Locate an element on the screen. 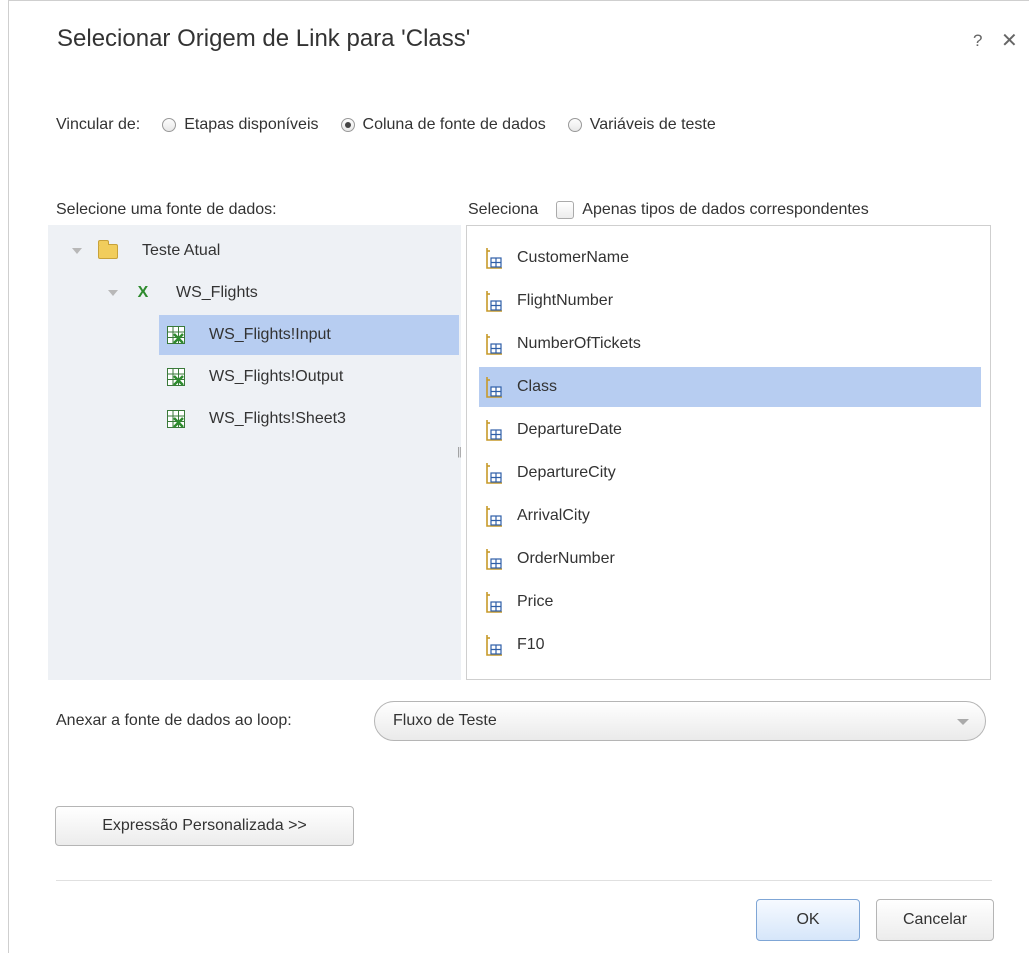  column-item-label: ArrivalCity is located at coordinates (553, 515).